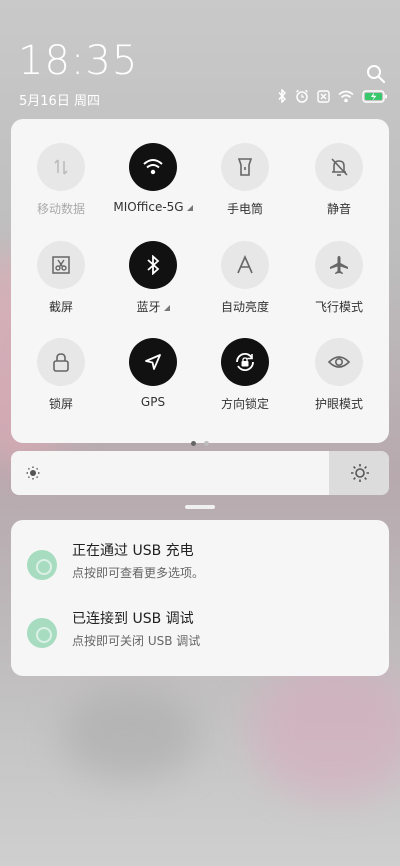  What do you see at coordinates (323, 96) in the screenshot?
I see `no-sim-icon` at bounding box center [323, 96].